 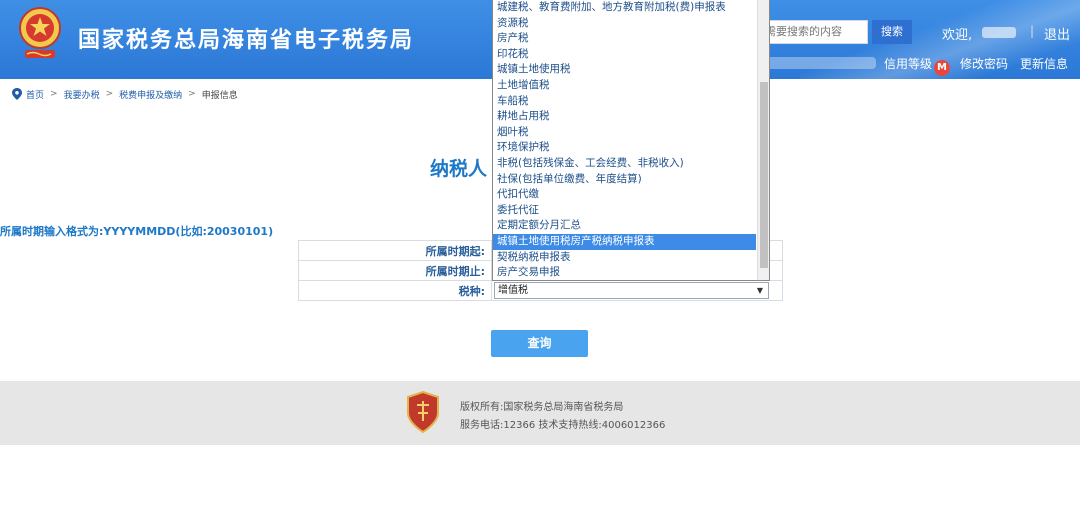 I want to click on tax-shield-logo-icon, so click(x=423, y=412).